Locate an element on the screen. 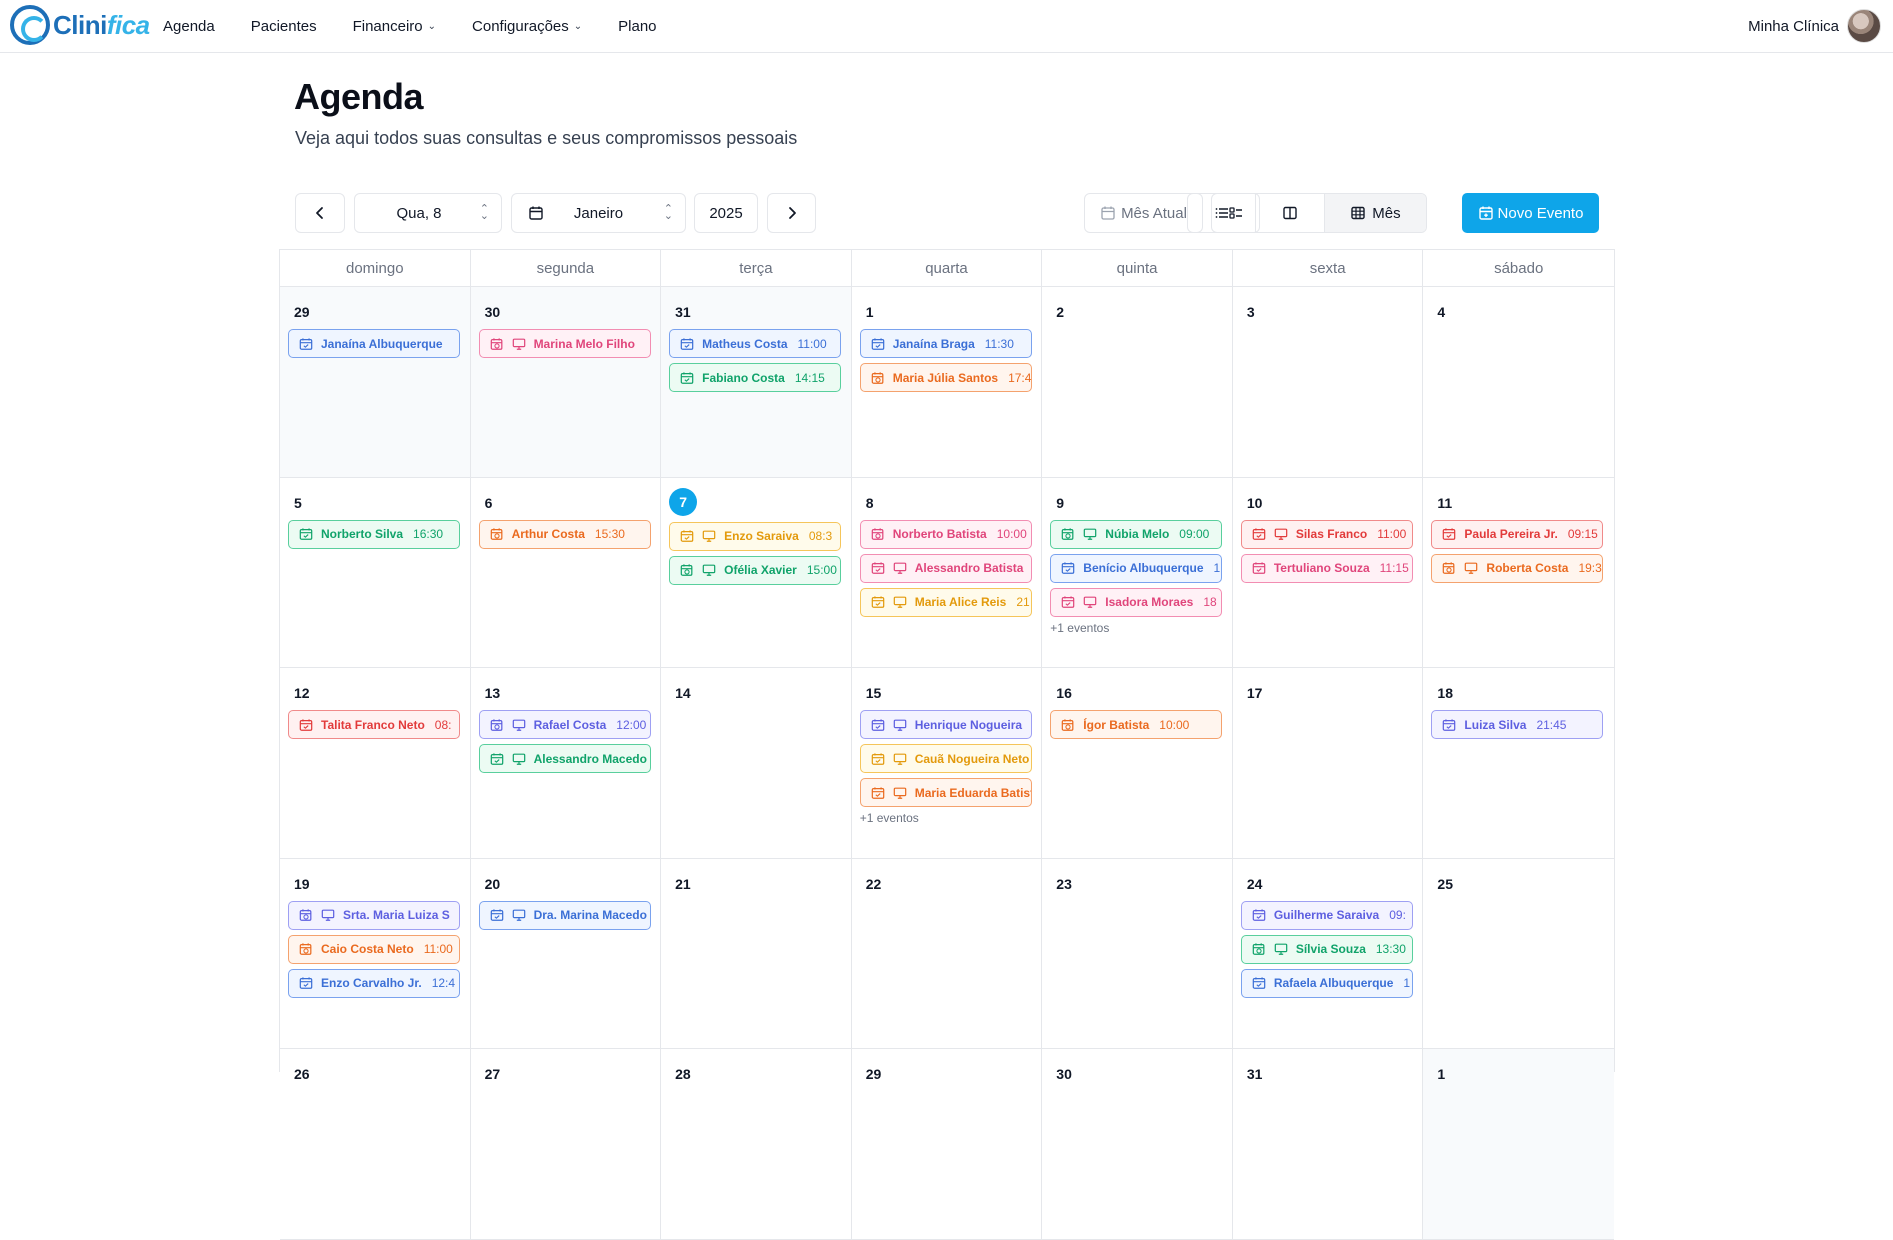 The image size is (1893, 1240). day-cell: 18 Luiza Silva 21:45 is located at coordinates (1518, 763).